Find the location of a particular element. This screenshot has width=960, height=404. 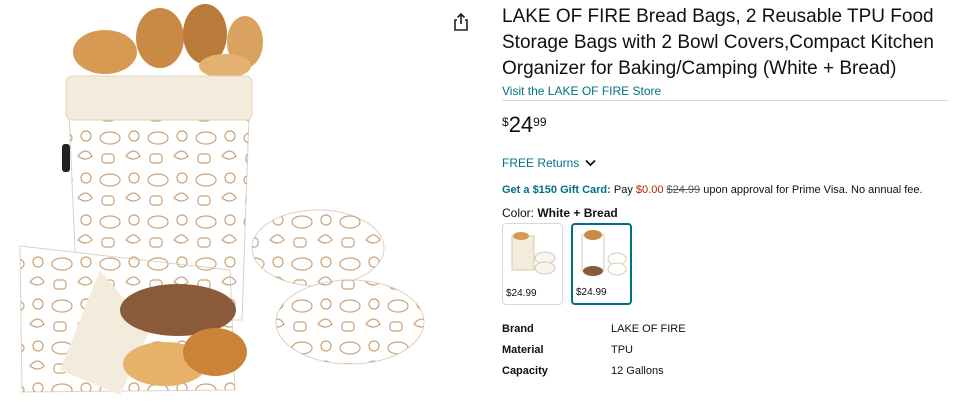

store-link: Visit the LAKE OF FIRE Store is located at coordinates (726, 91).